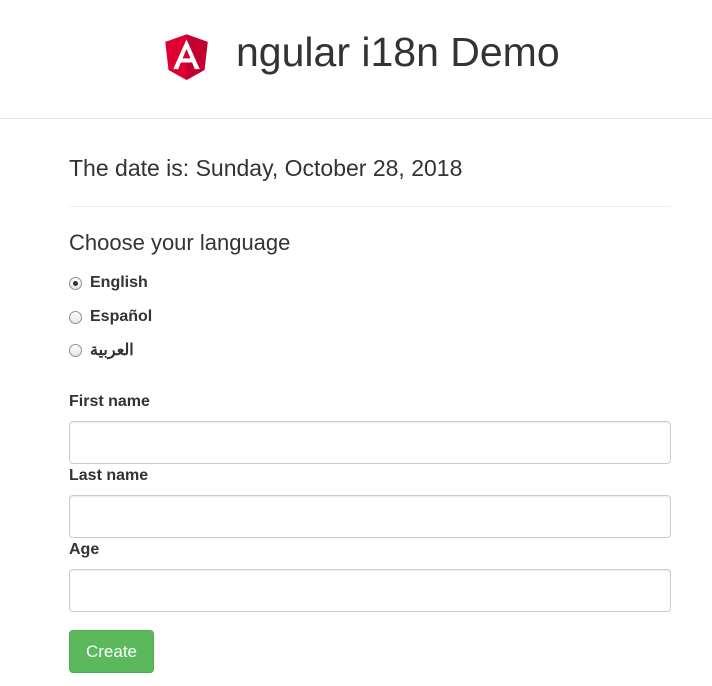  What do you see at coordinates (121, 316) in the screenshot?
I see `spanish-label: Español` at bounding box center [121, 316].